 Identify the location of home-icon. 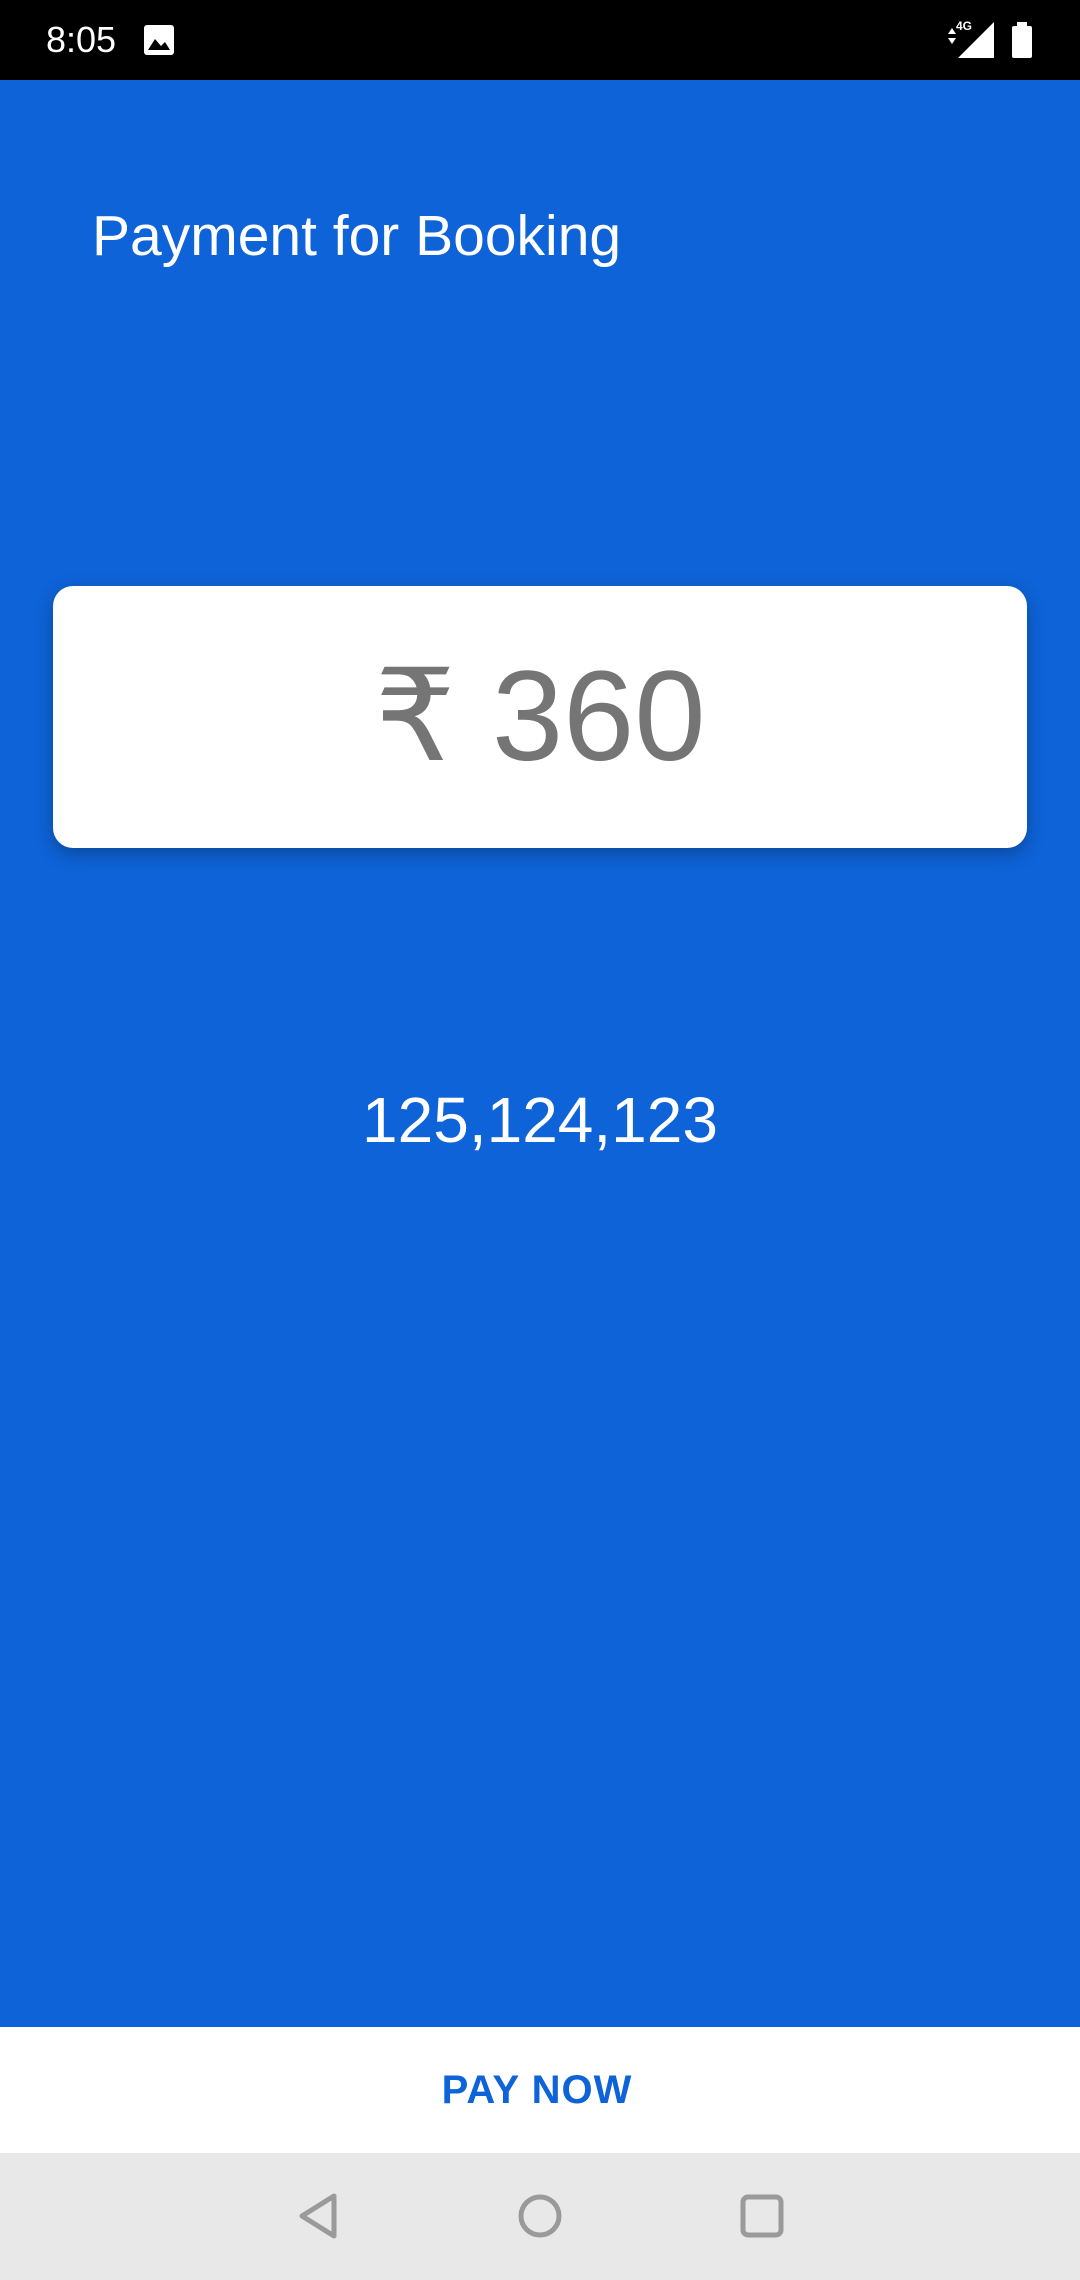
(540, 2216).